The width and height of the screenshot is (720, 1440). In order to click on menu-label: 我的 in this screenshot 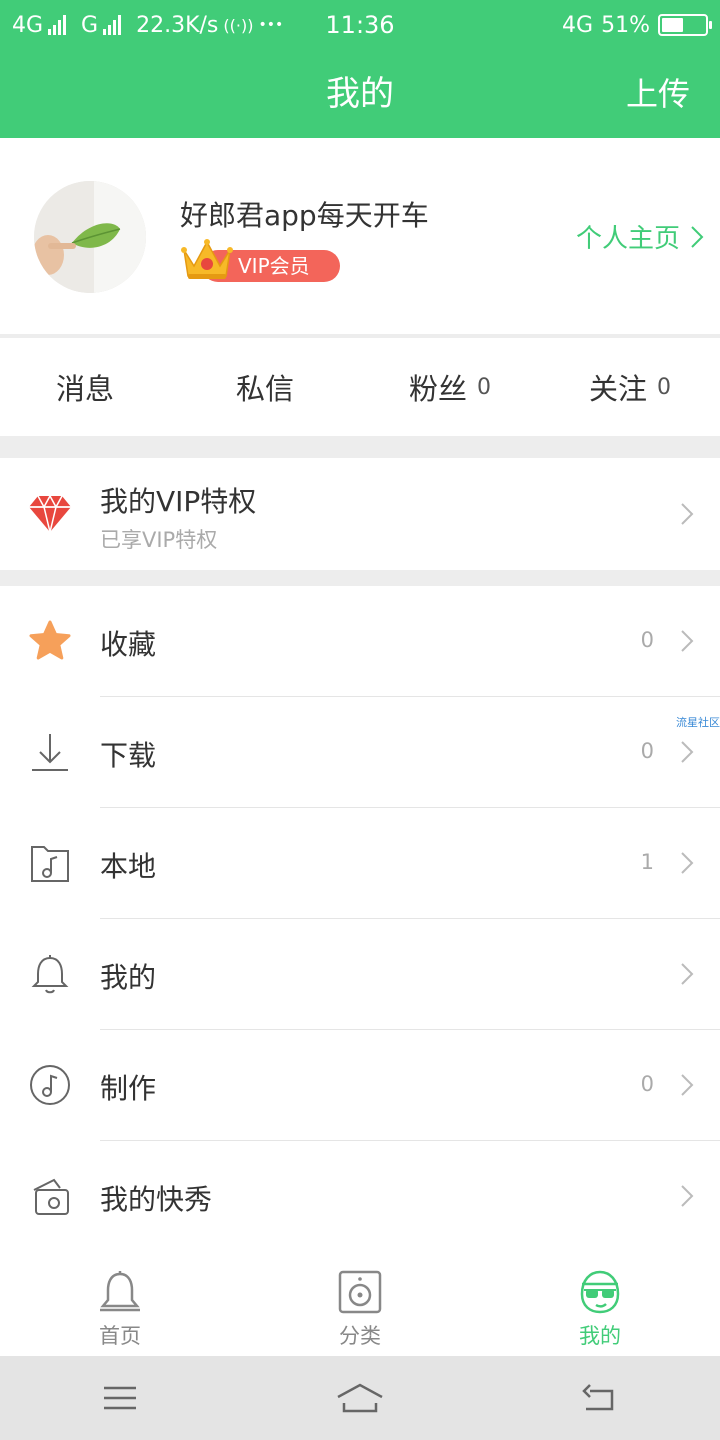, I will do `click(128, 977)`.